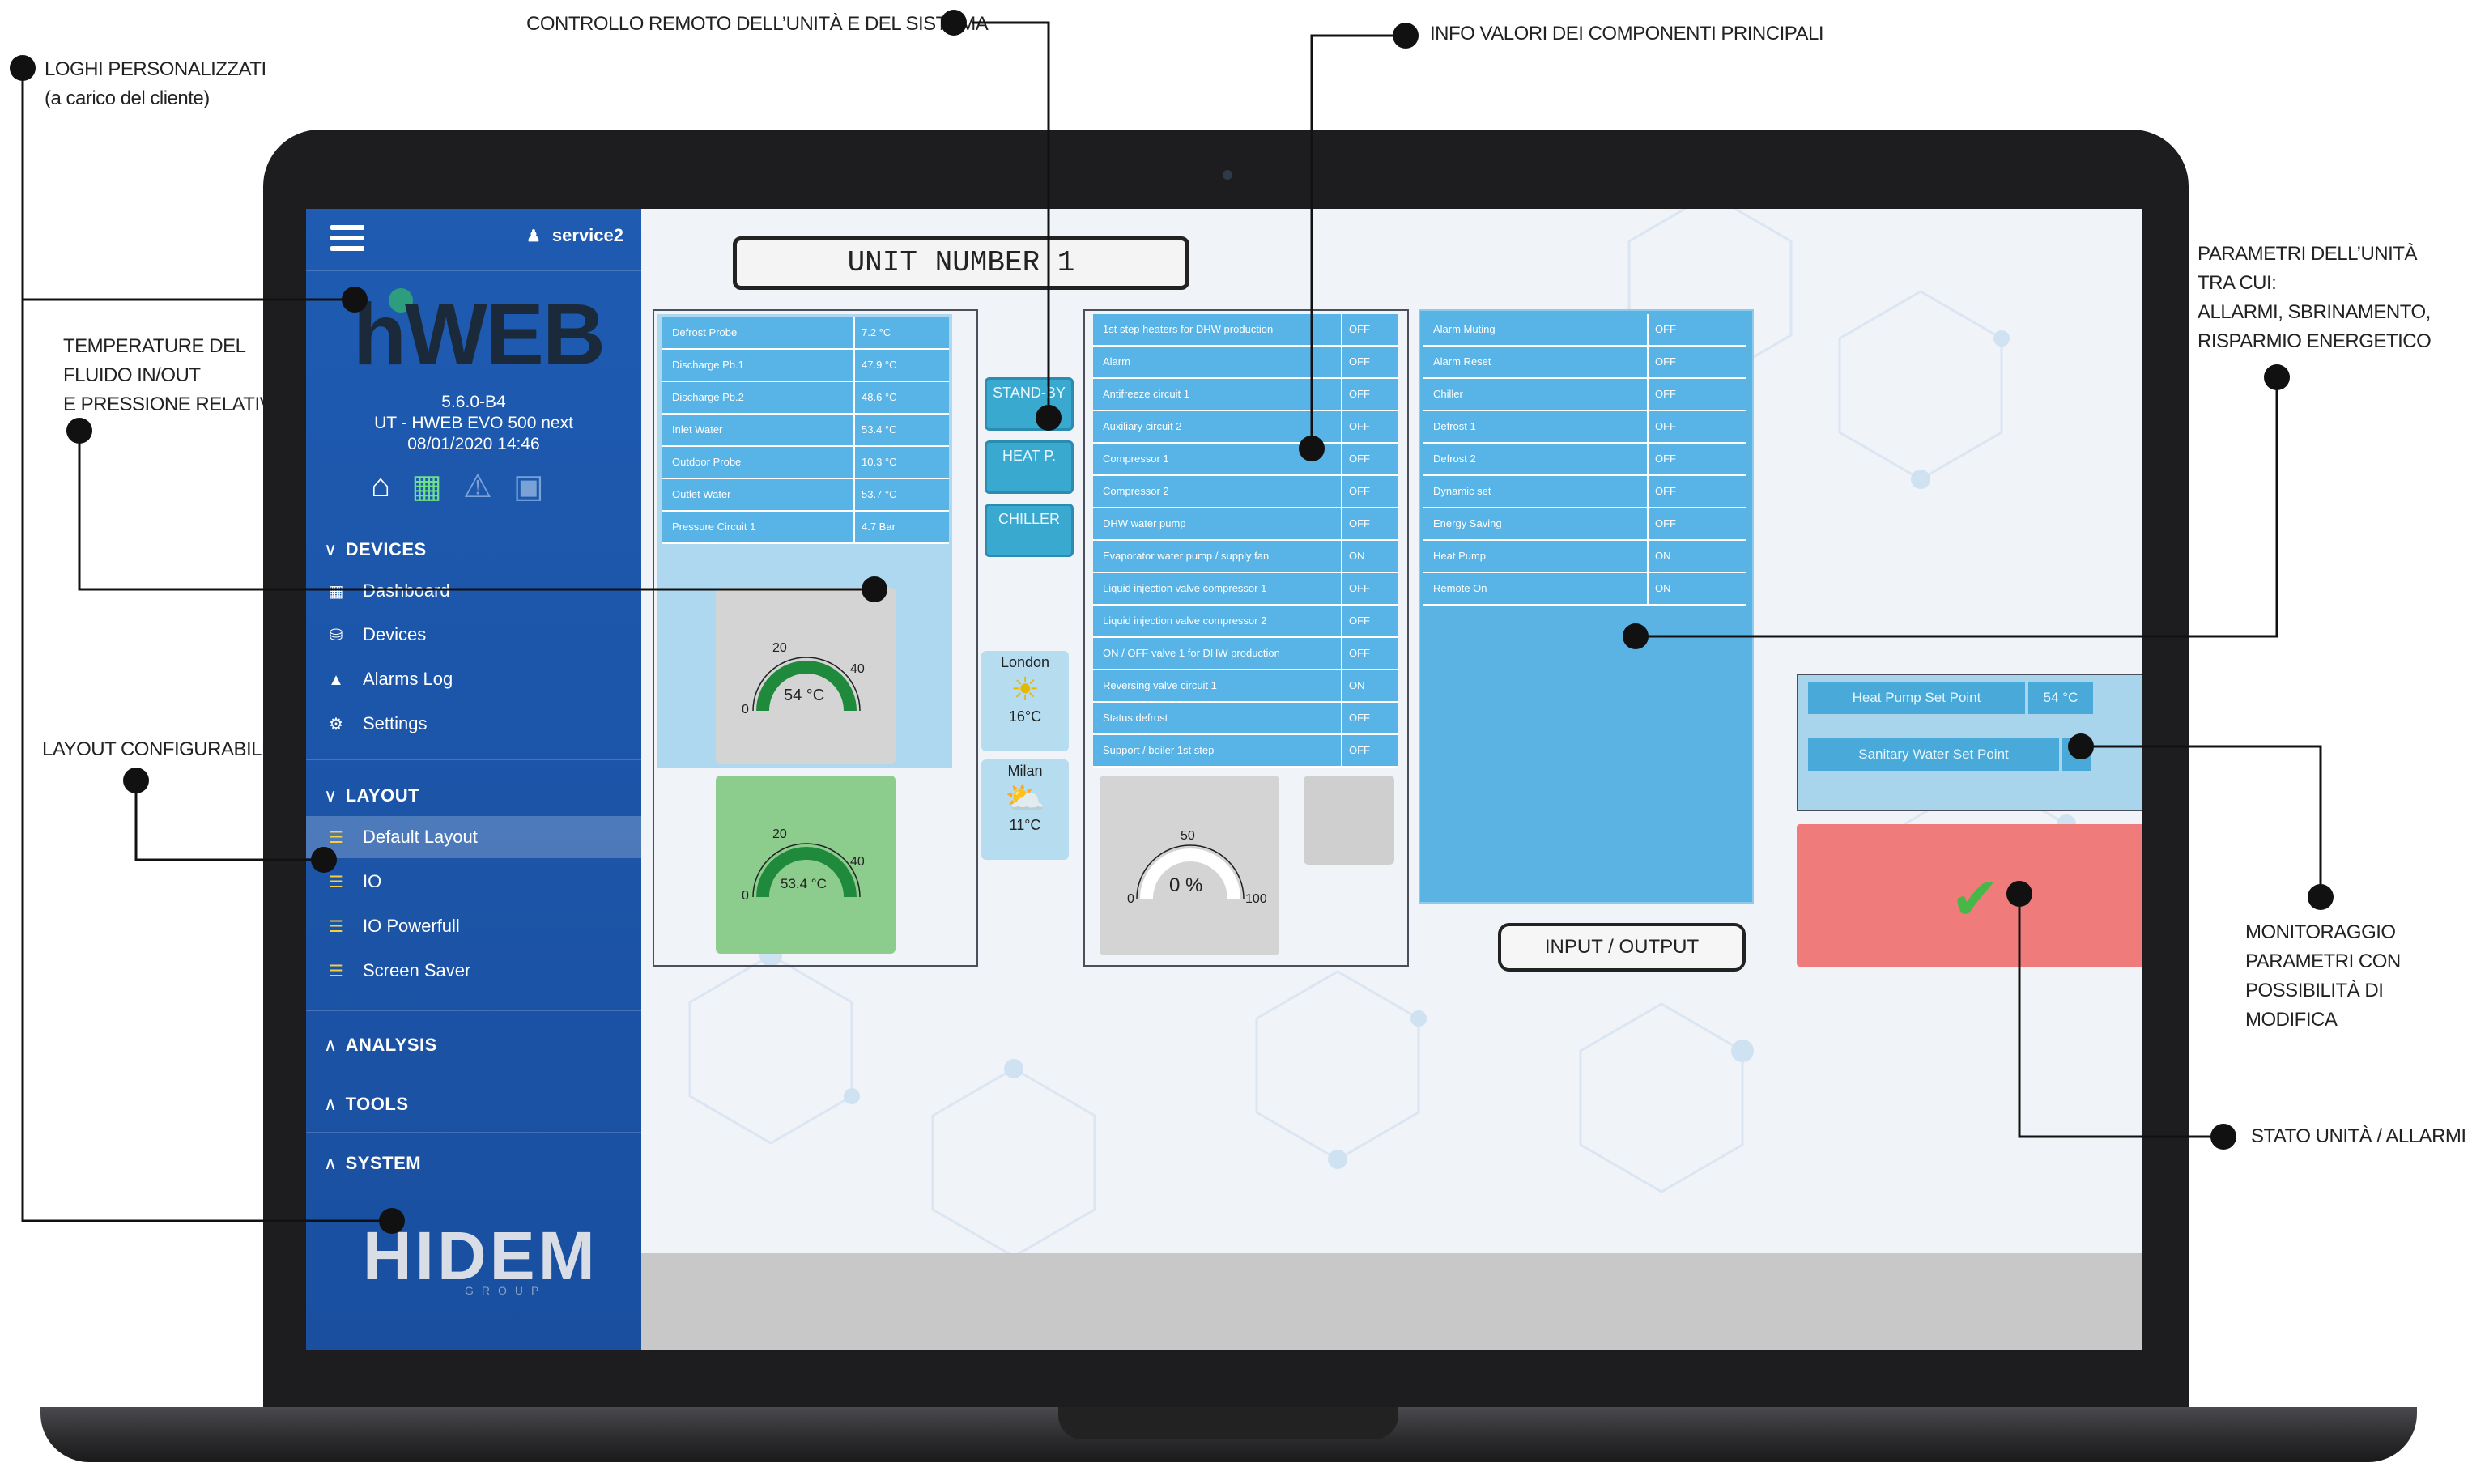  I want to click on leader-stato, so click(2120, 1016).